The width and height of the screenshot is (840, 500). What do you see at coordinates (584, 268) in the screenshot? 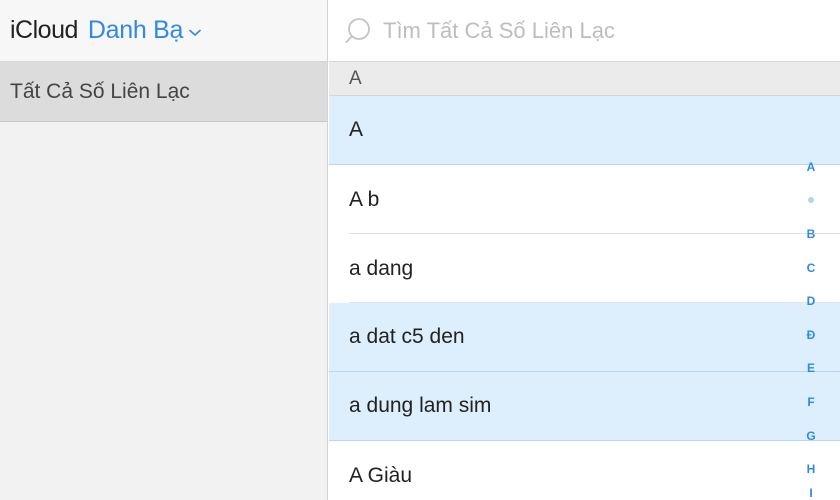
I see `contact-row: a dang` at bounding box center [584, 268].